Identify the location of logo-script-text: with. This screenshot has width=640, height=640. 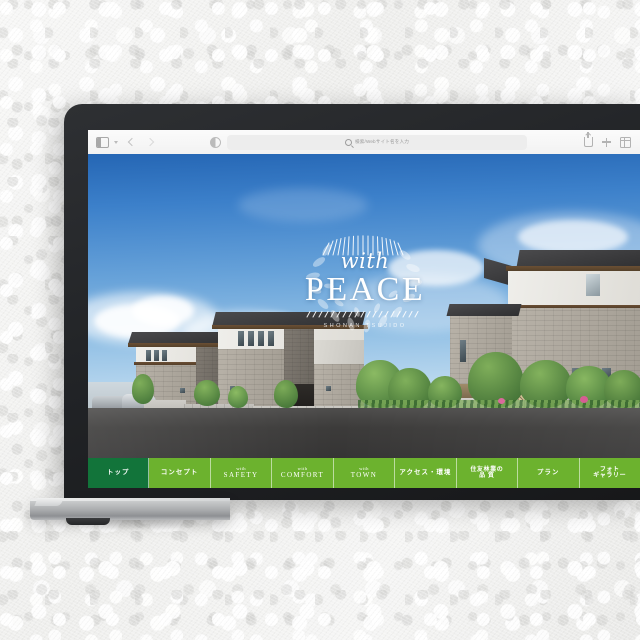
(365, 261).